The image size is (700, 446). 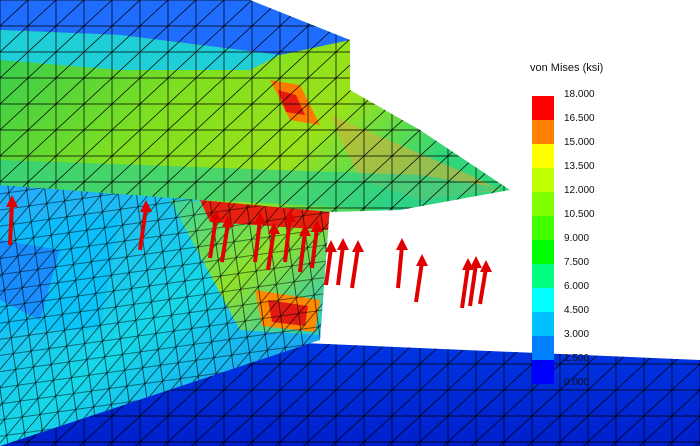 I want to click on legend-label: 13.500, so click(x=579, y=166).